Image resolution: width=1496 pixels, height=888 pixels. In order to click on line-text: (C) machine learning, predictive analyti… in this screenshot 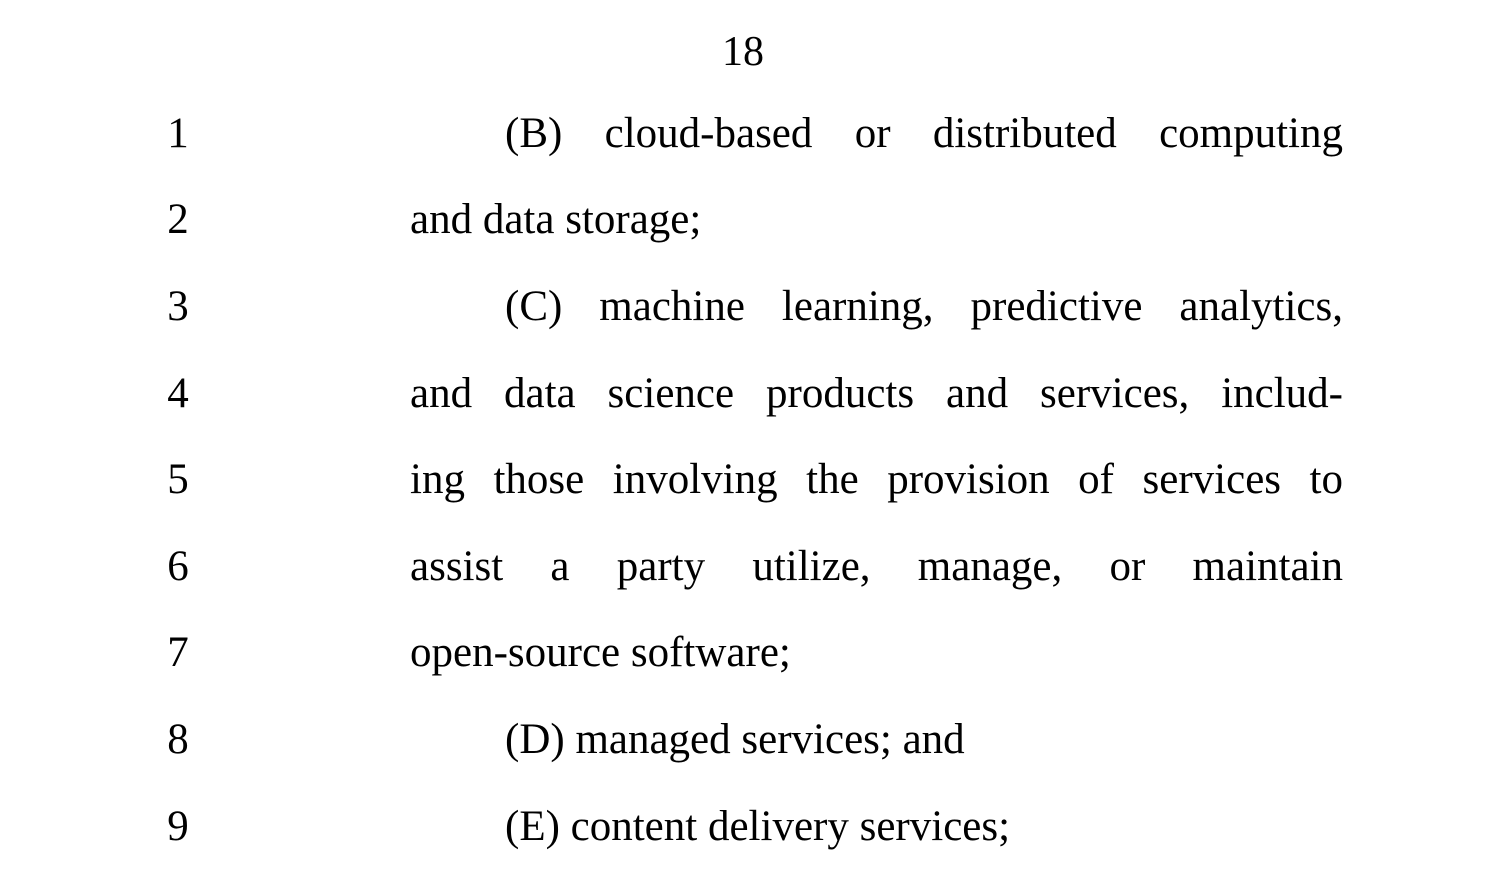, I will do `click(924, 306)`.